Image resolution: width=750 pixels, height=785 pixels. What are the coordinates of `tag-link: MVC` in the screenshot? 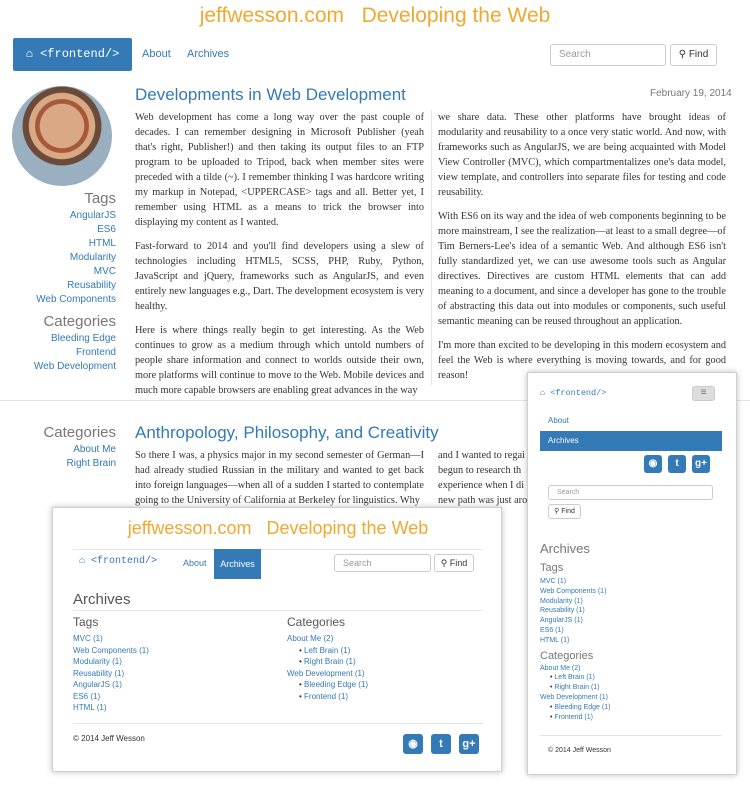 It's located at (75, 272).